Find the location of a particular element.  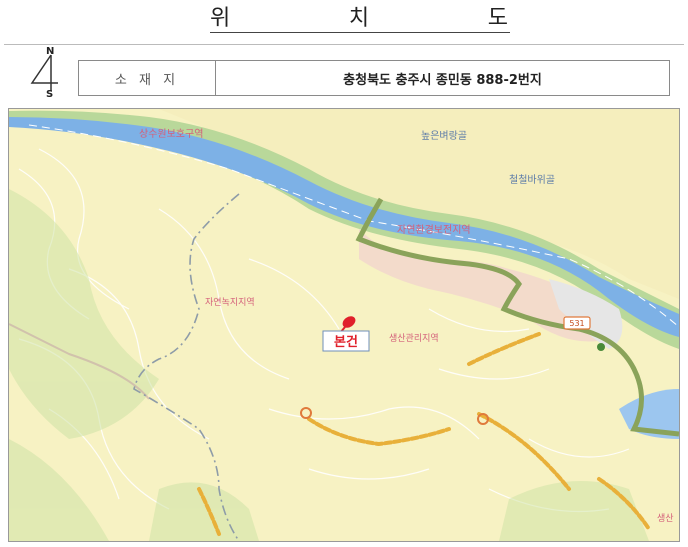

location-table: 소 재 지 충청북도 충주시 종민동 888-2번지 is located at coordinates (374, 78).